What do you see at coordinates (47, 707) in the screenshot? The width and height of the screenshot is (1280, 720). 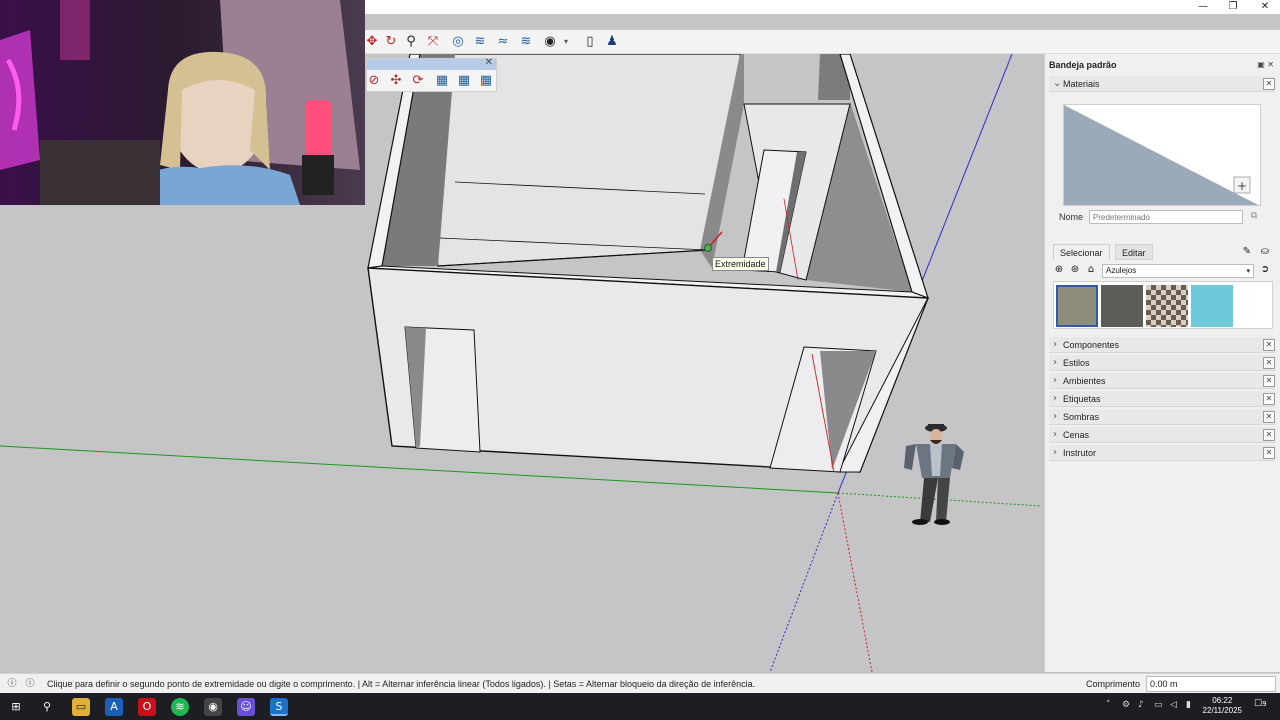 I see `search-icon: ⚲` at bounding box center [47, 707].